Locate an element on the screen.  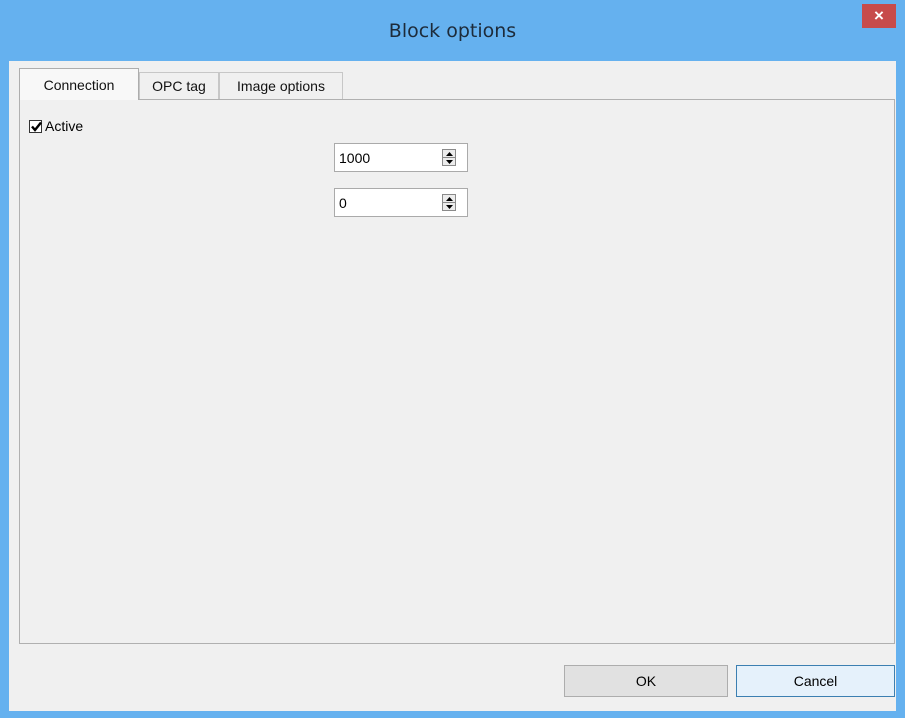
close-button: × is located at coordinates (879, 16).